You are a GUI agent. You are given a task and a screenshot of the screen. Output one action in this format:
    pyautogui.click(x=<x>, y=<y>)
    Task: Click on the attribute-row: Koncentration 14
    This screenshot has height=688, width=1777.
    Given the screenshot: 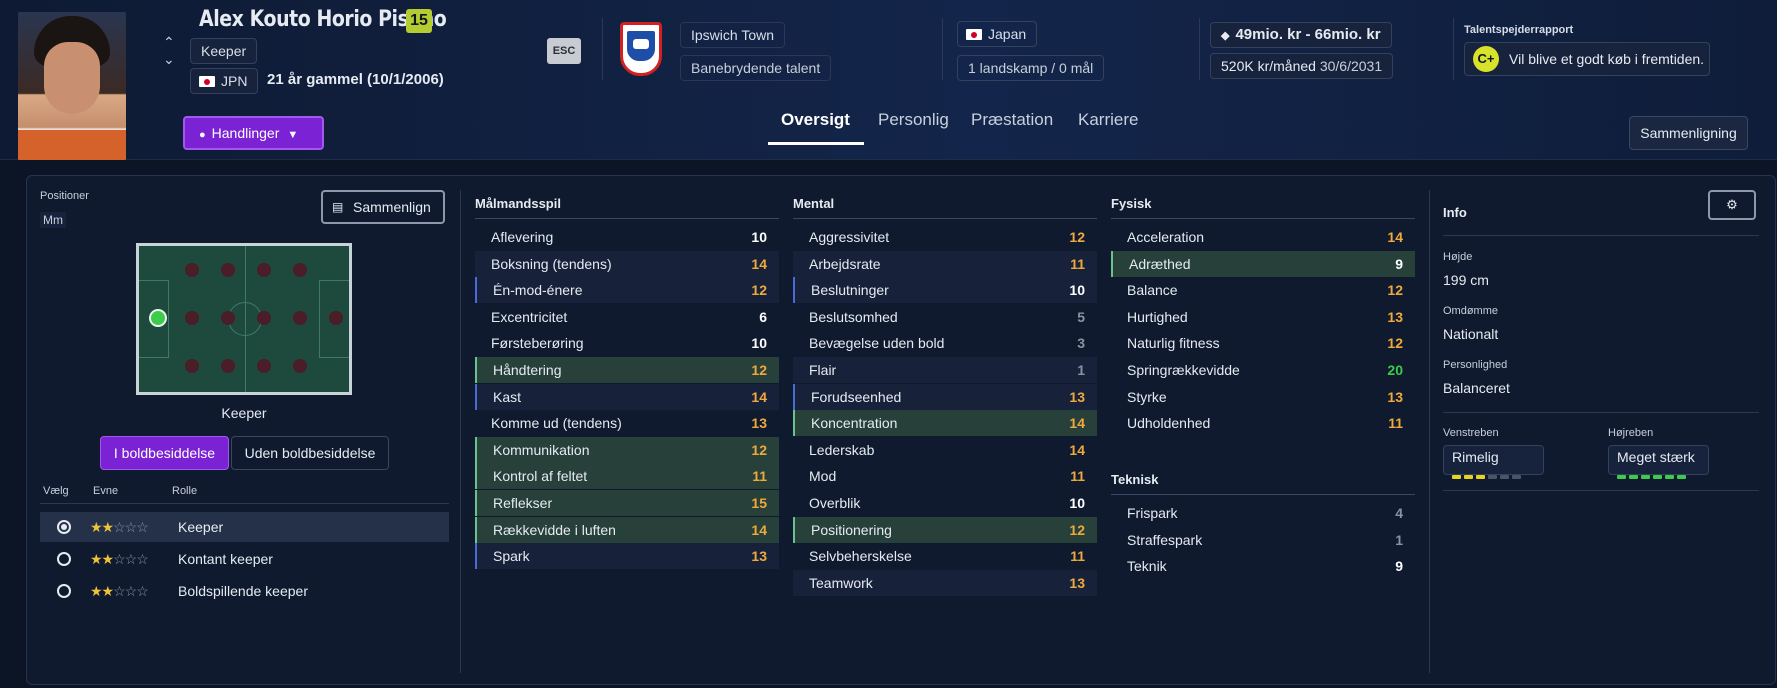 What is the action you would take?
    pyautogui.click(x=945, y=423)
    